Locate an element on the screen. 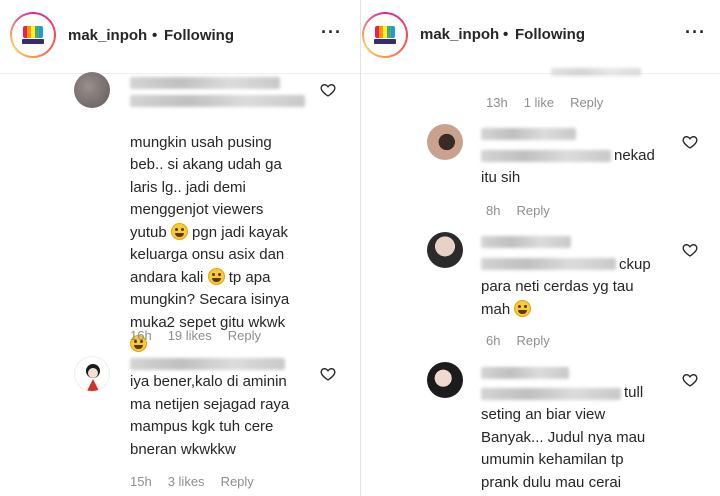  comment-meta: 16h 19 likes Reply is located at coordinates (195, 335).